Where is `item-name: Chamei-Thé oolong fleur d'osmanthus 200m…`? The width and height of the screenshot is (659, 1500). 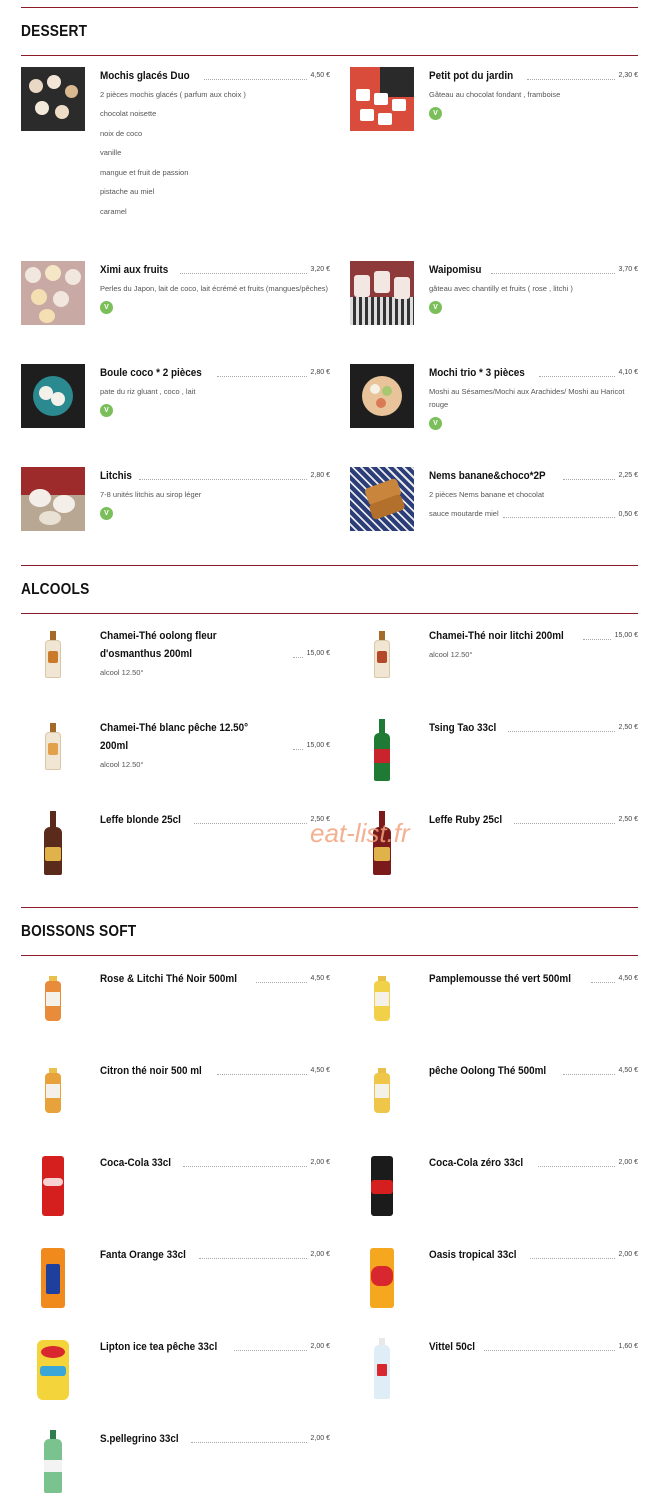 item-name: Chamei-Thé oolong fleur d'osmanthus 200m… is located at coordinates (158, 645).